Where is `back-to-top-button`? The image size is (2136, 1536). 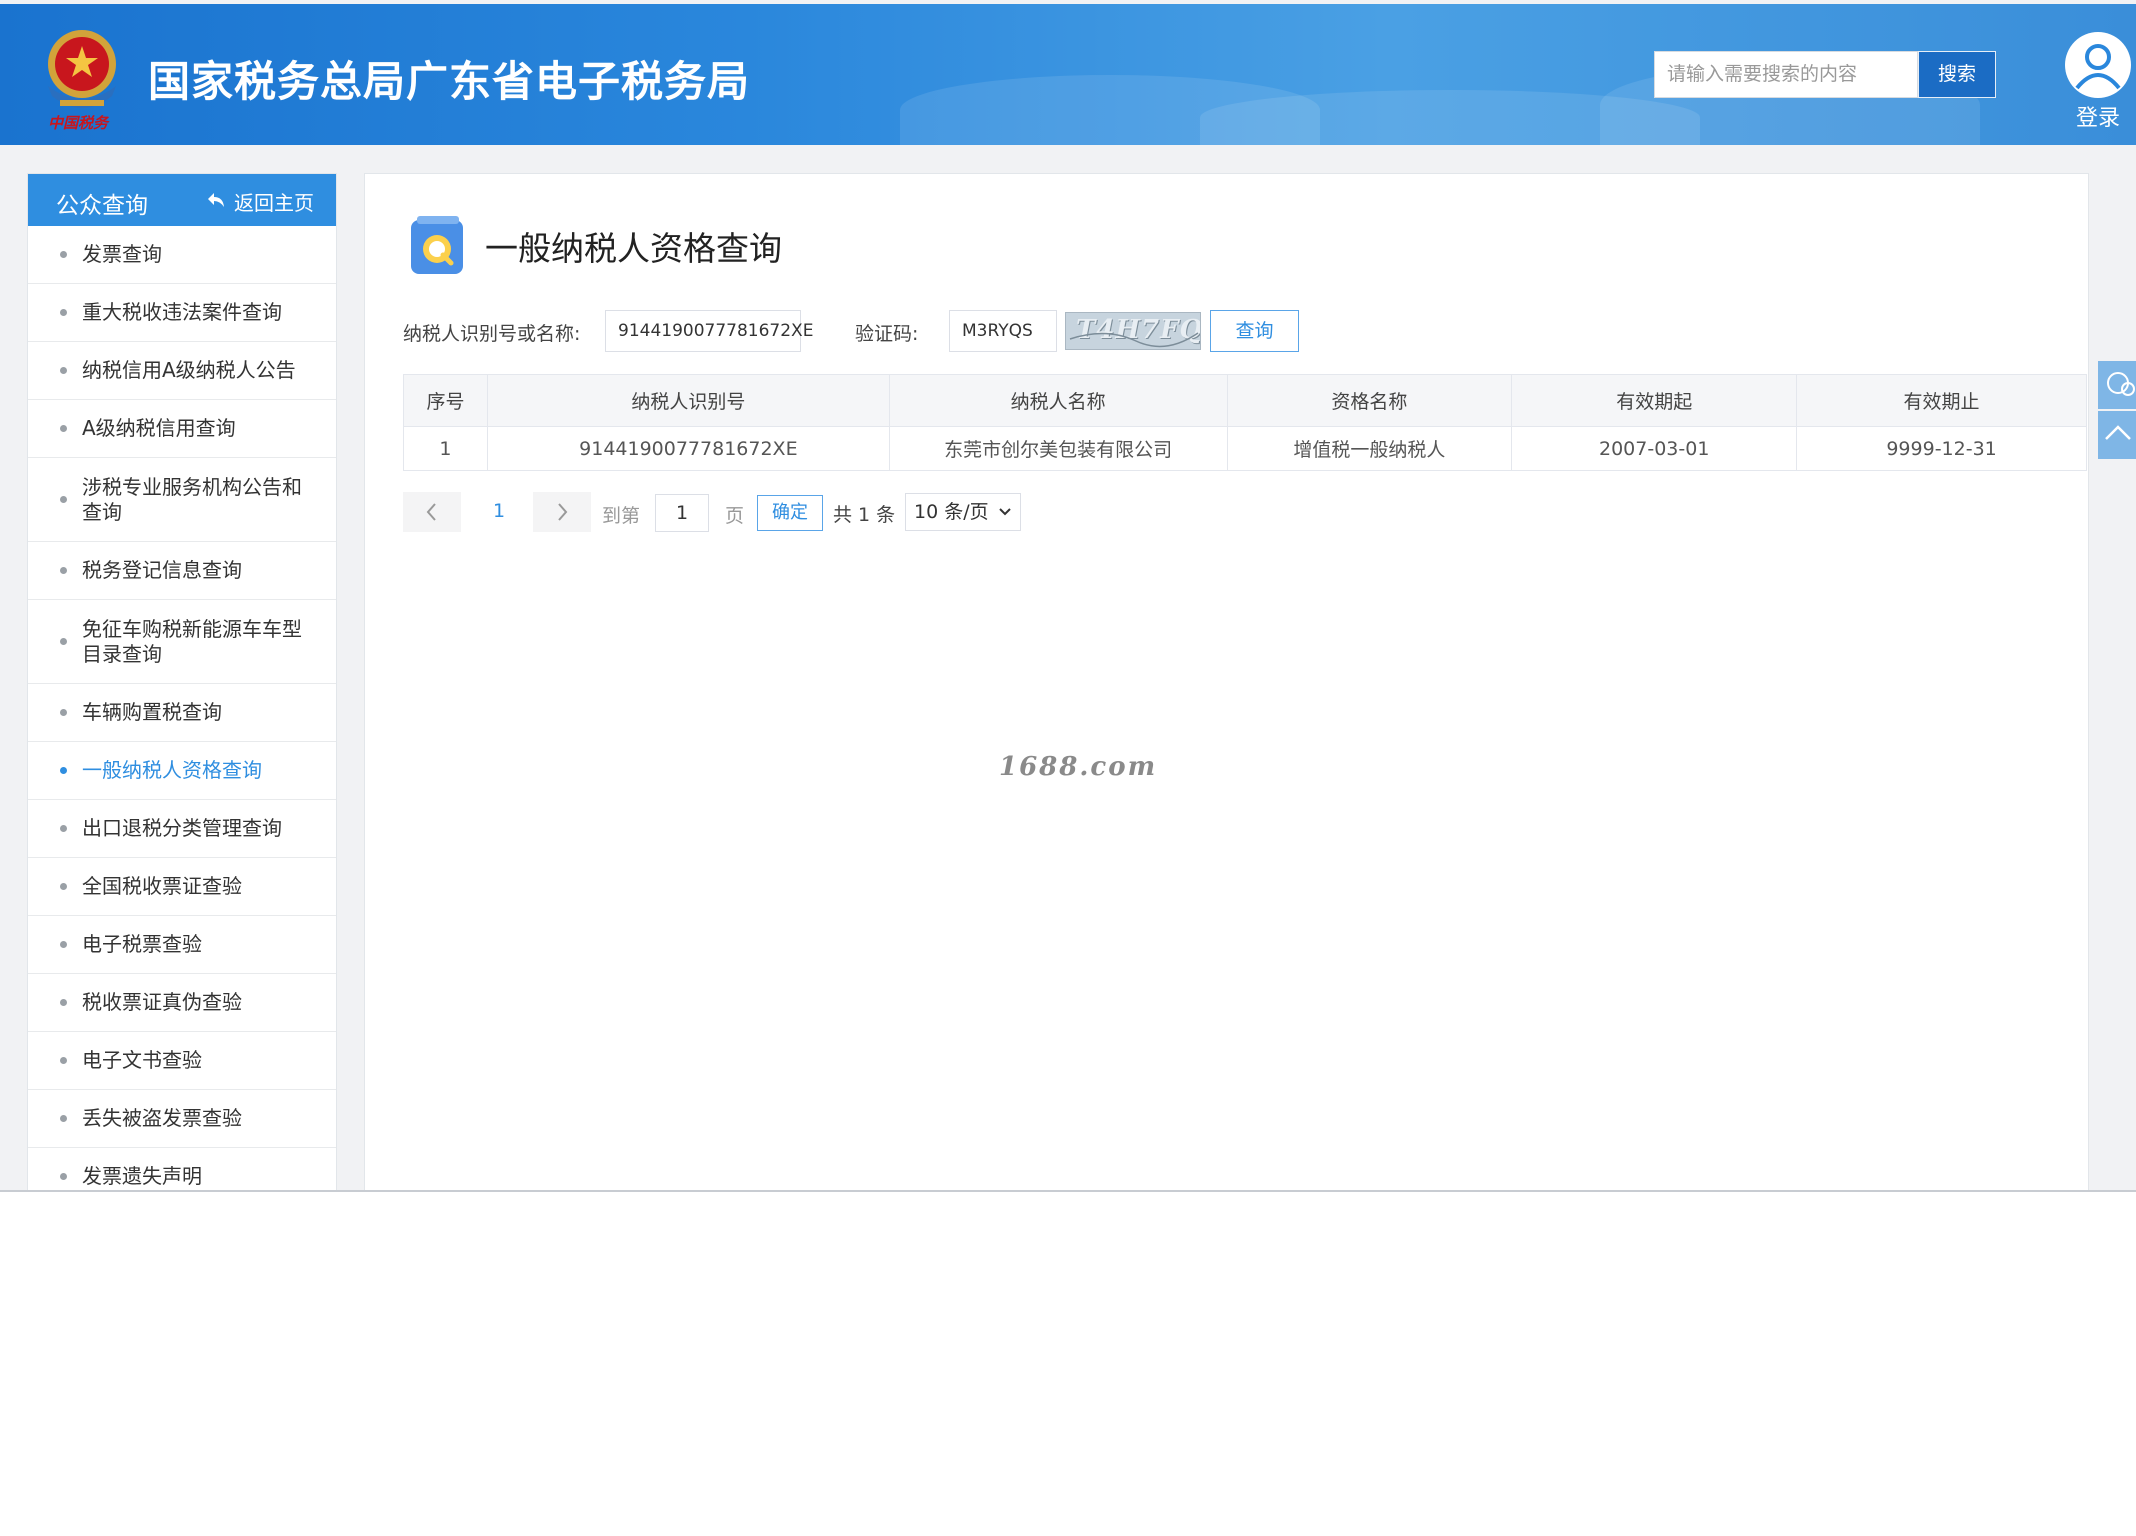
back-to-top-button is located at coordinates (2117, 435).